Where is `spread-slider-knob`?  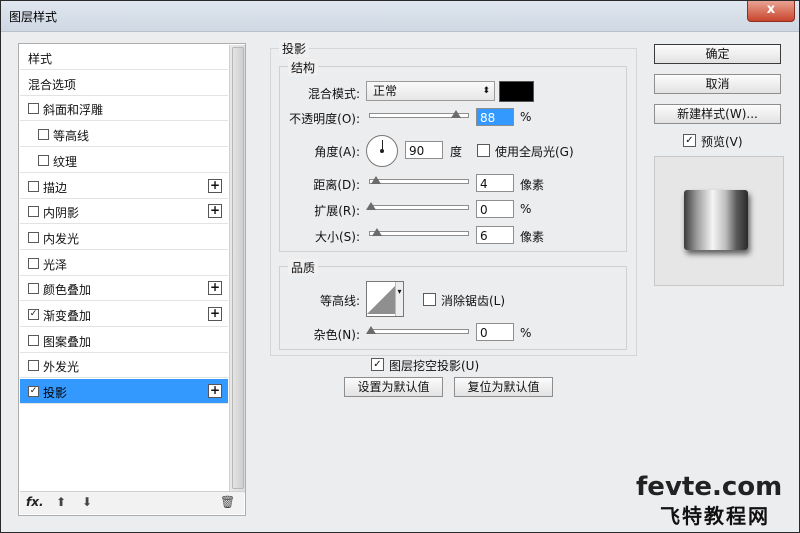 spread-slider-knob is located at coordinates (371, 206).